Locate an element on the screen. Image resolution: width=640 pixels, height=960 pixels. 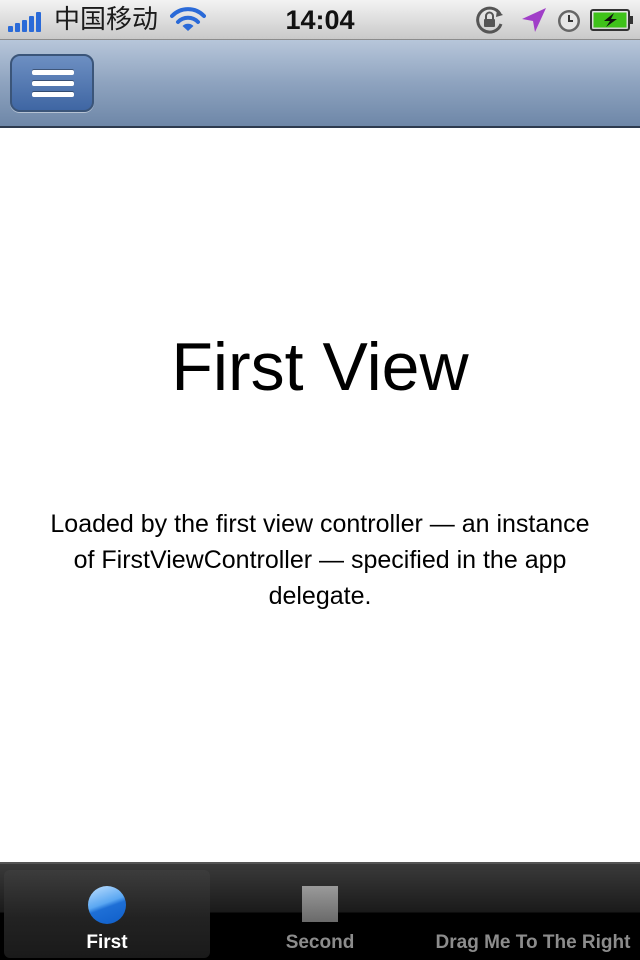
battery-icon is located at coordinates (611, 20).